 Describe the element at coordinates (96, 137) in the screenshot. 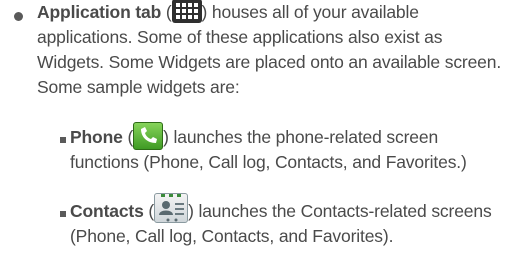

I see `phone-title: Phone` at that location.